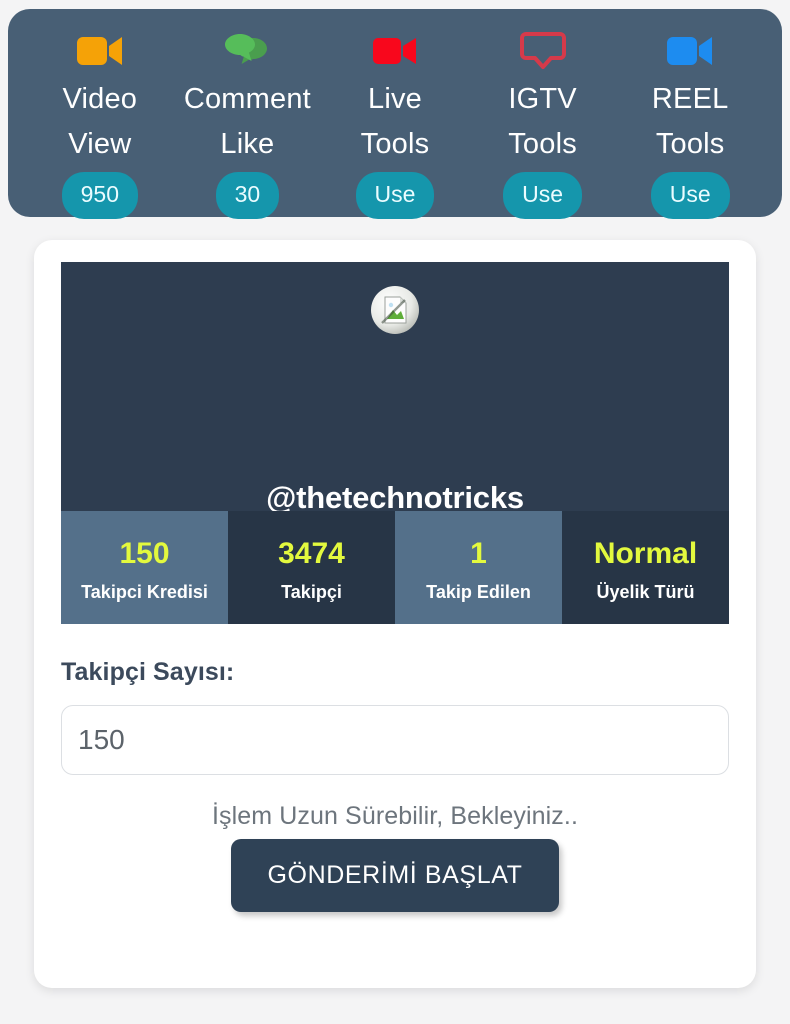 Image resolution: width=790 pixels, height=1024 pixels. I want to click on stat-takipci: 3474 Takipçi, so click(311, 567).